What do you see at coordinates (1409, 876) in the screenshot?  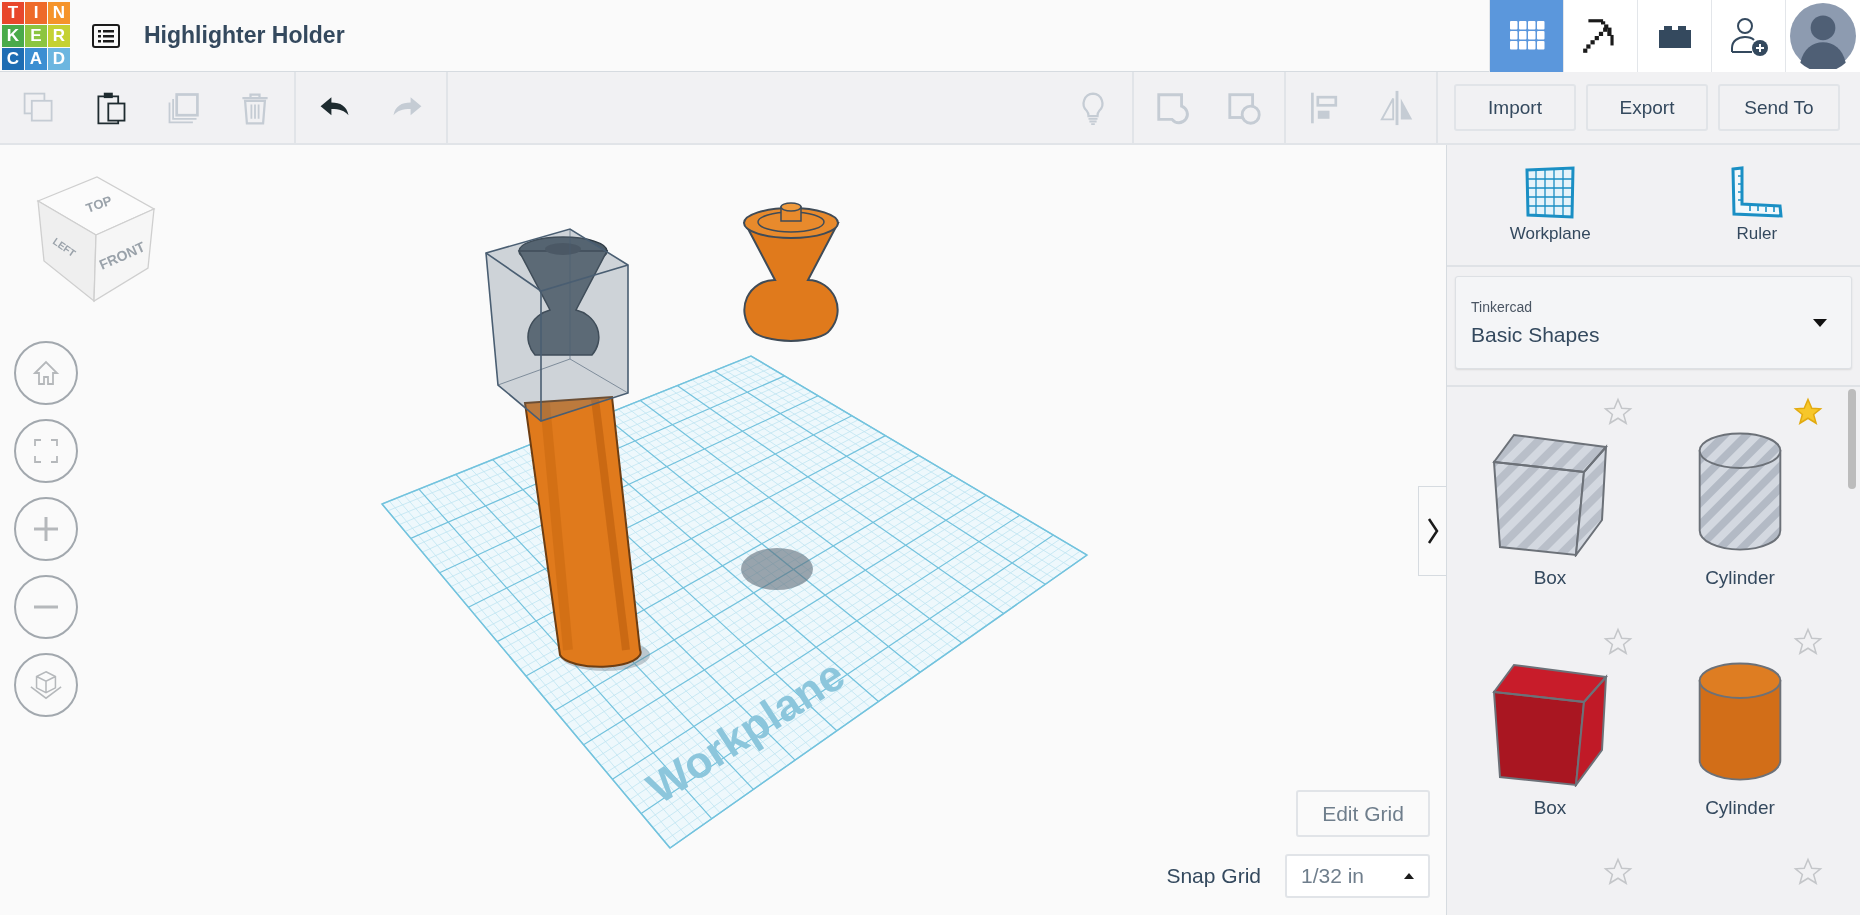 I see `caret-up-icon` at bounding box center [1409, 876].